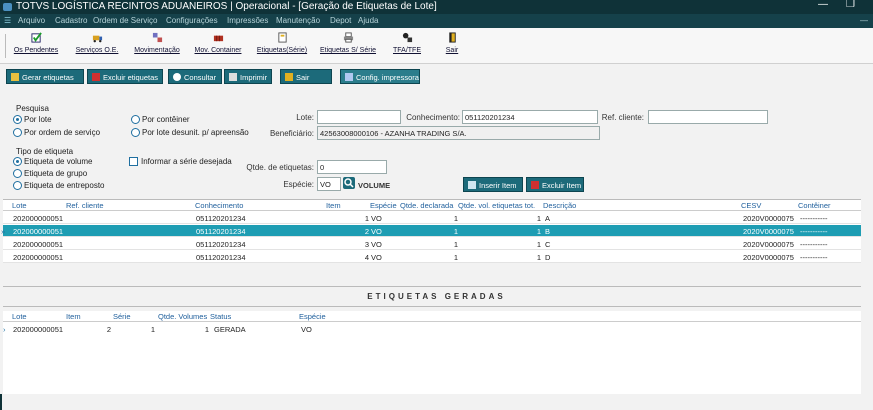 The height and width of the screenshot is (410, 873). What do you see at coordinates (555, 184) in the screenshot?
I see `excluir-item-button: Excluir Item` at bounding box center [555, 184].